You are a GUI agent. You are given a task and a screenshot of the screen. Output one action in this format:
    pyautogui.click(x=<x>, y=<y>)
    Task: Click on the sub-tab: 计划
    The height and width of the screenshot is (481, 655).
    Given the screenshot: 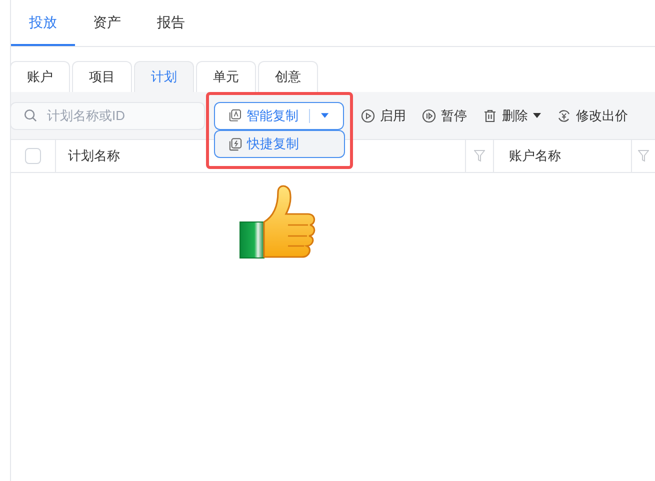 What is the action you would take?
    pyautogui.click(x=164, y=76)
    